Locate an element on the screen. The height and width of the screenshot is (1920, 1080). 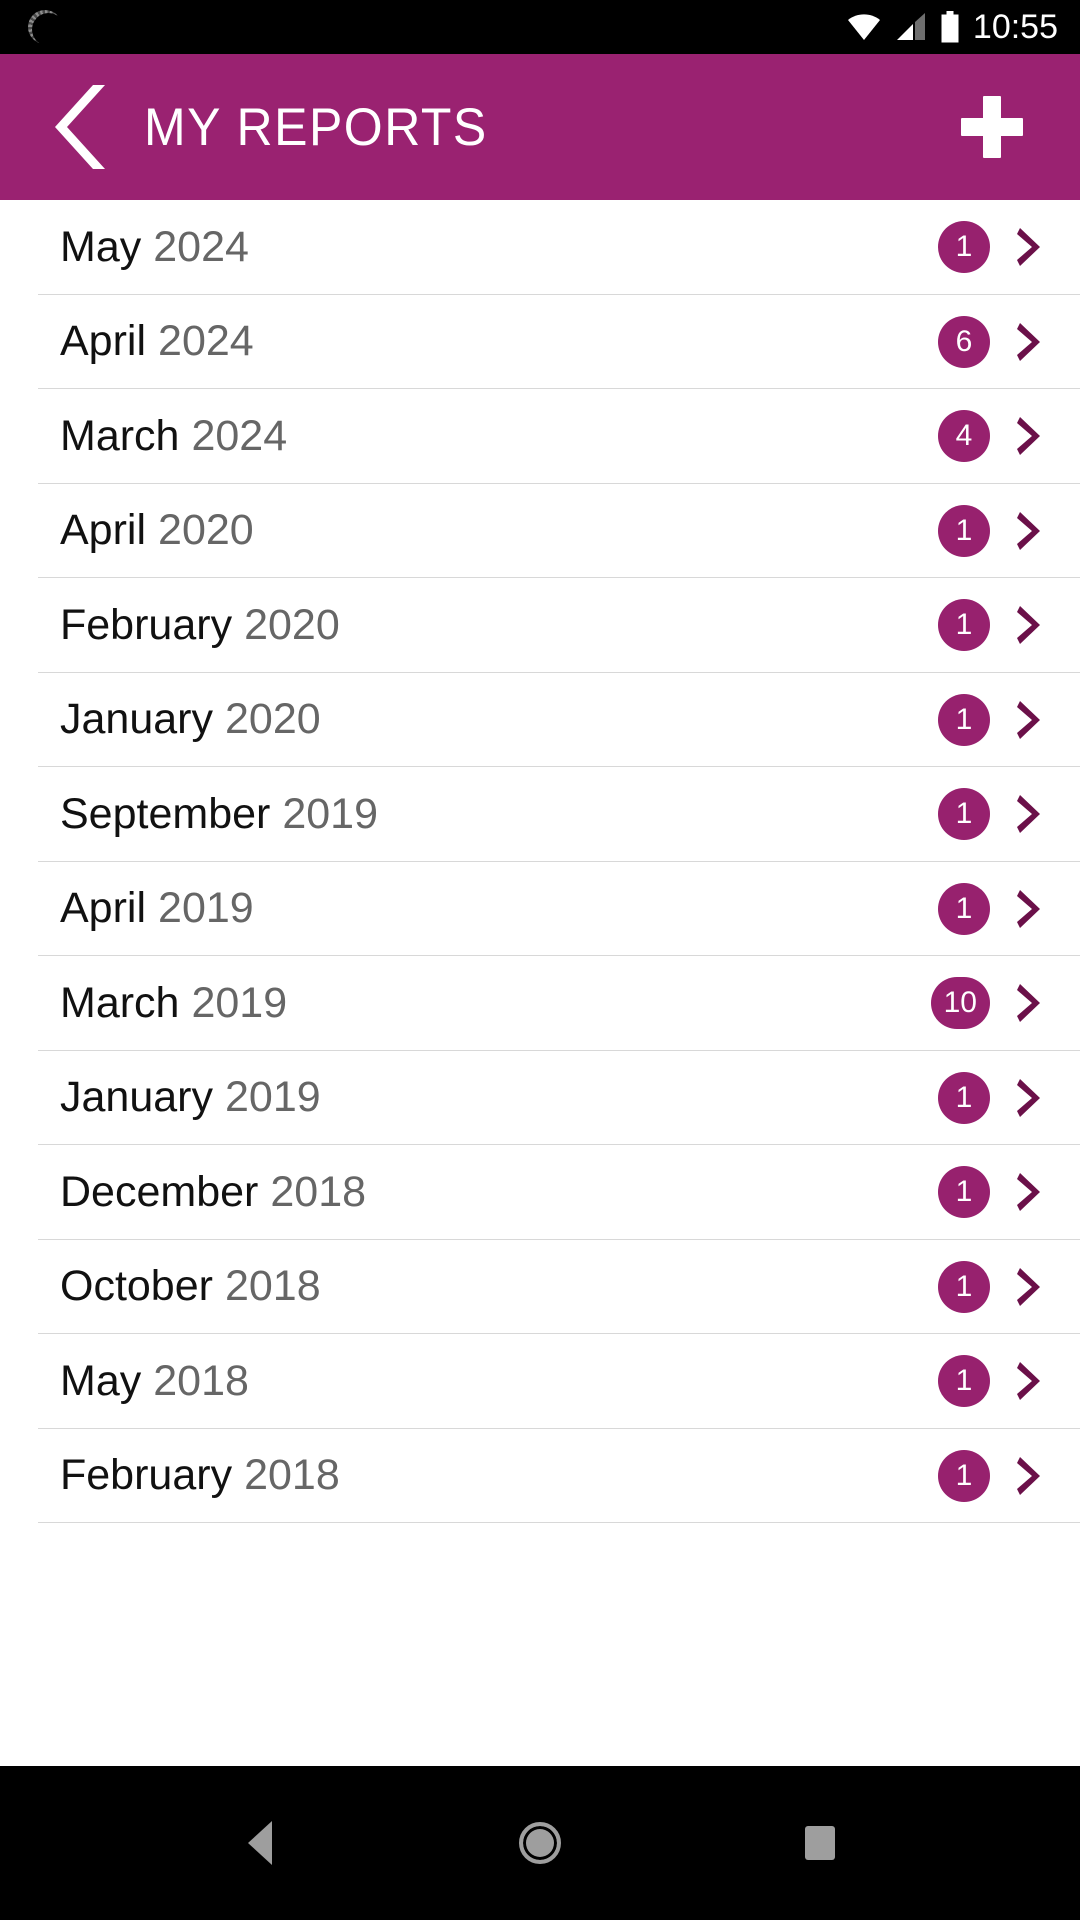
report-month-label: March 2024 is located at coordinates (174, 435).